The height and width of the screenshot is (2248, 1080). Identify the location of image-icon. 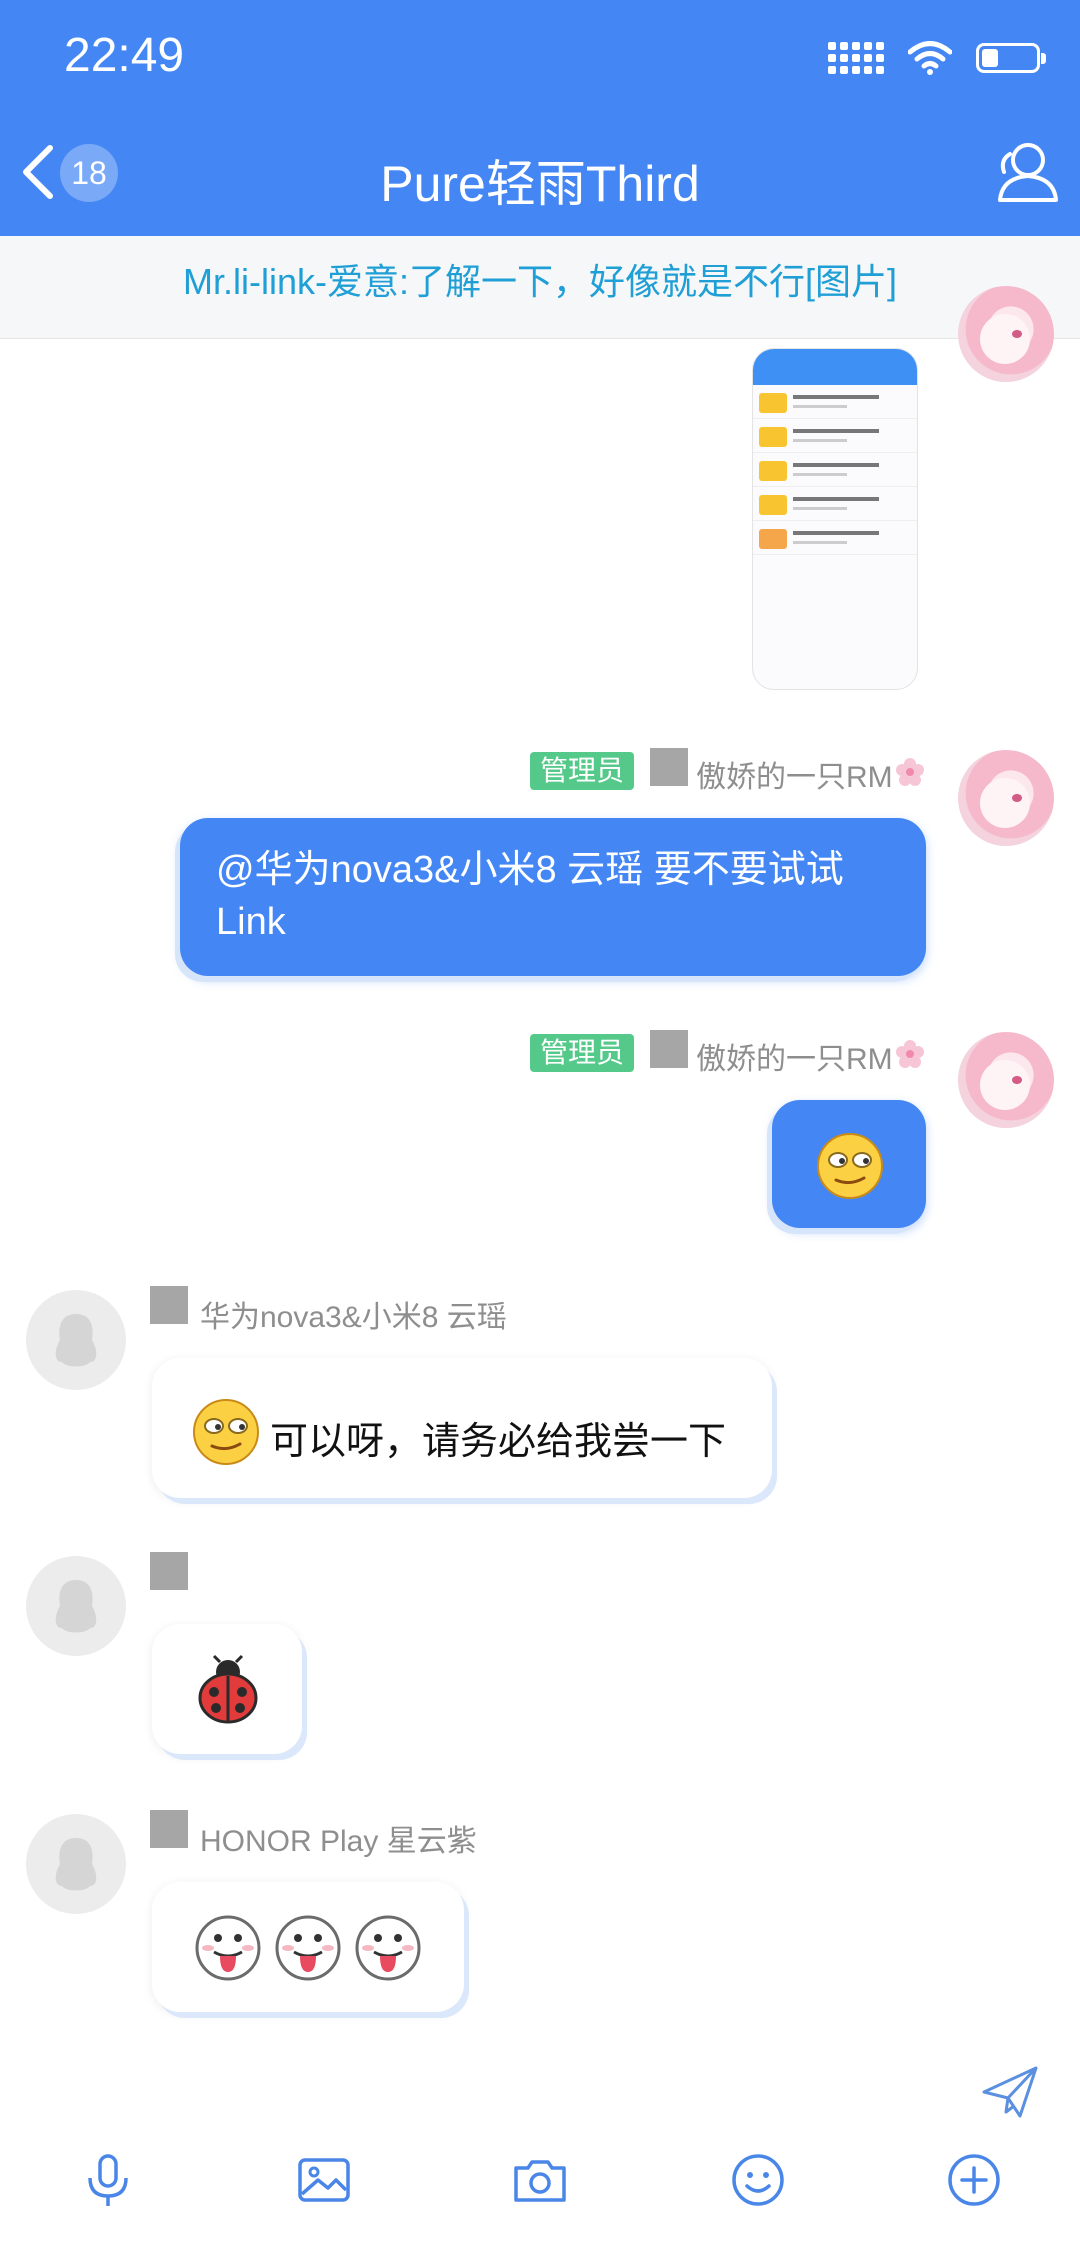
(324, 2180).